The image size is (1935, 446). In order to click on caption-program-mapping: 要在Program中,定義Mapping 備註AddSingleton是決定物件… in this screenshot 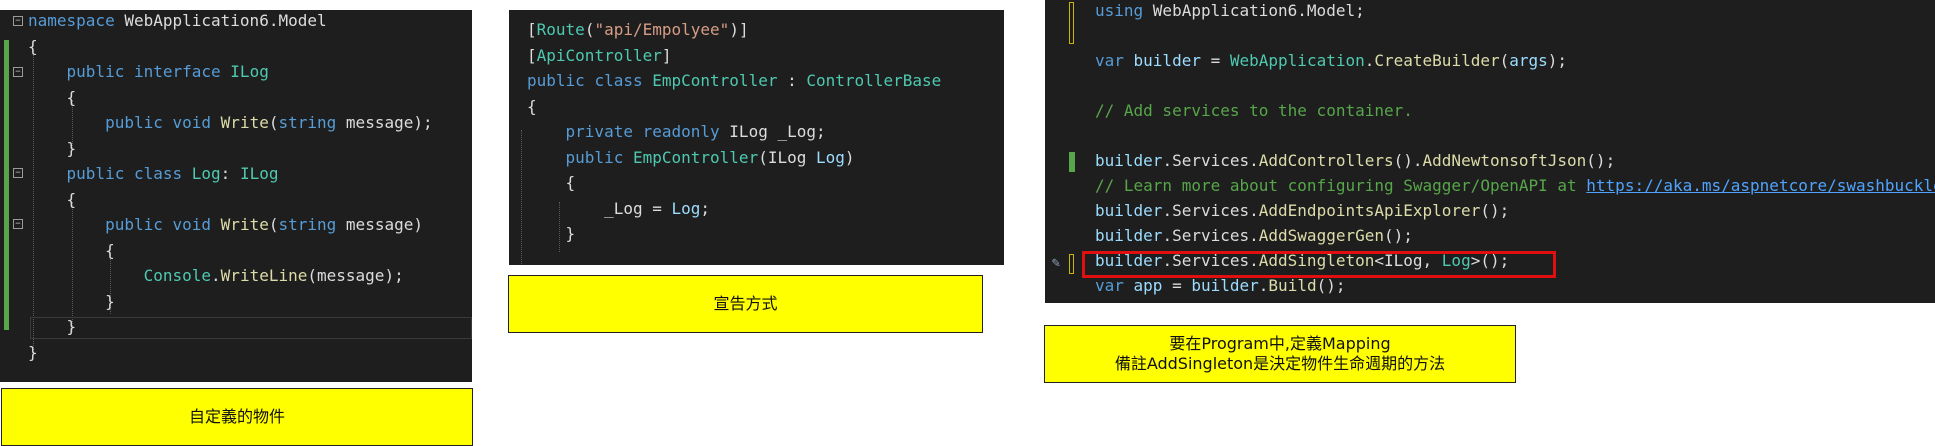, I will do `click(1280, 354)`.